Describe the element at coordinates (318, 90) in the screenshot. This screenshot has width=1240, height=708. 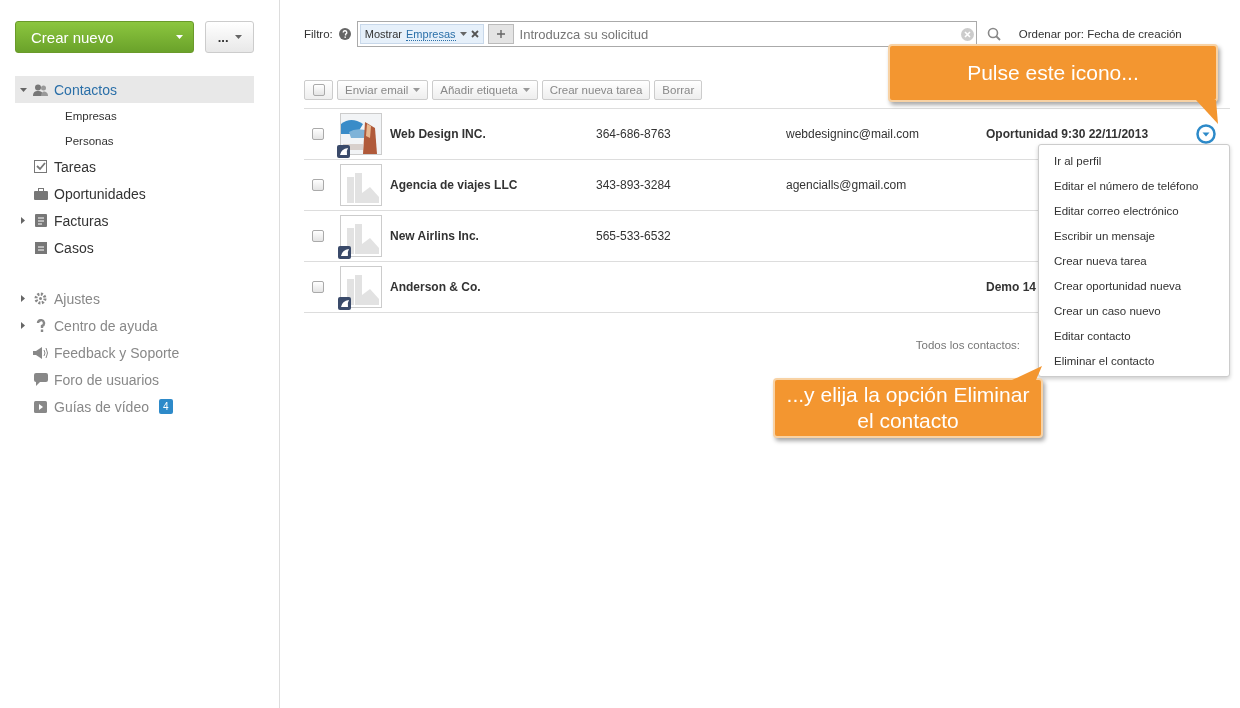
I see `select-all-checkbox` at that location.